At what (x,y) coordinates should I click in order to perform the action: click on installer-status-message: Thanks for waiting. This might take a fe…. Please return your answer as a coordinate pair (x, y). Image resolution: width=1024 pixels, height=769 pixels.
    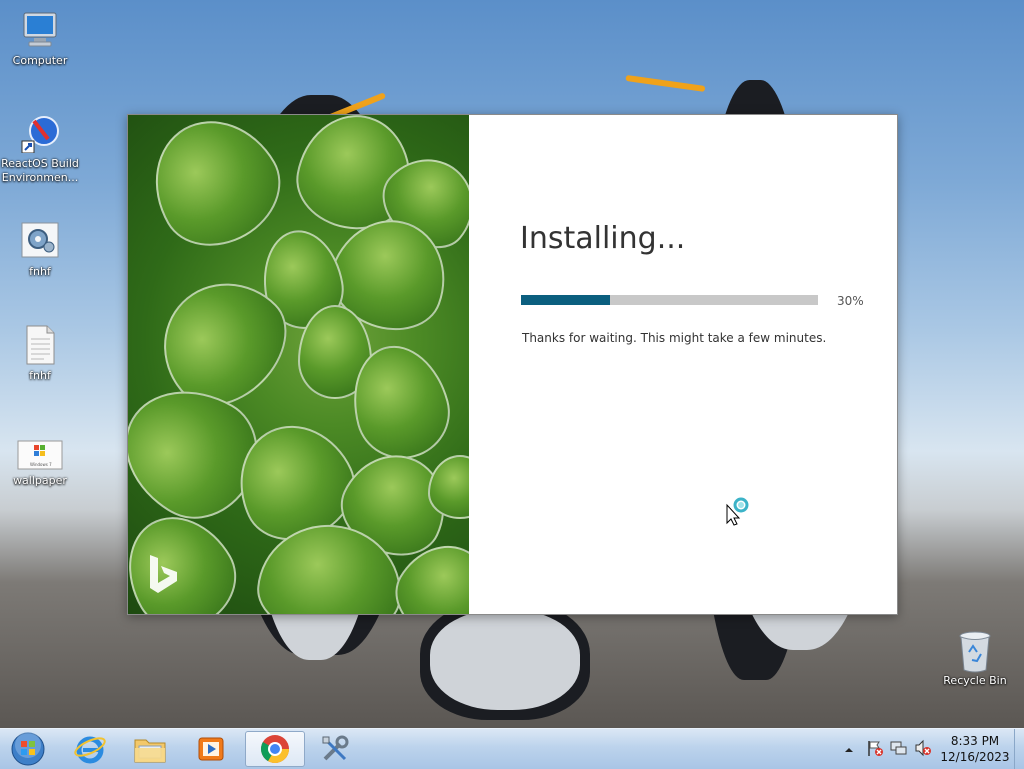
    Looking at the image, I should click on (674, 338).